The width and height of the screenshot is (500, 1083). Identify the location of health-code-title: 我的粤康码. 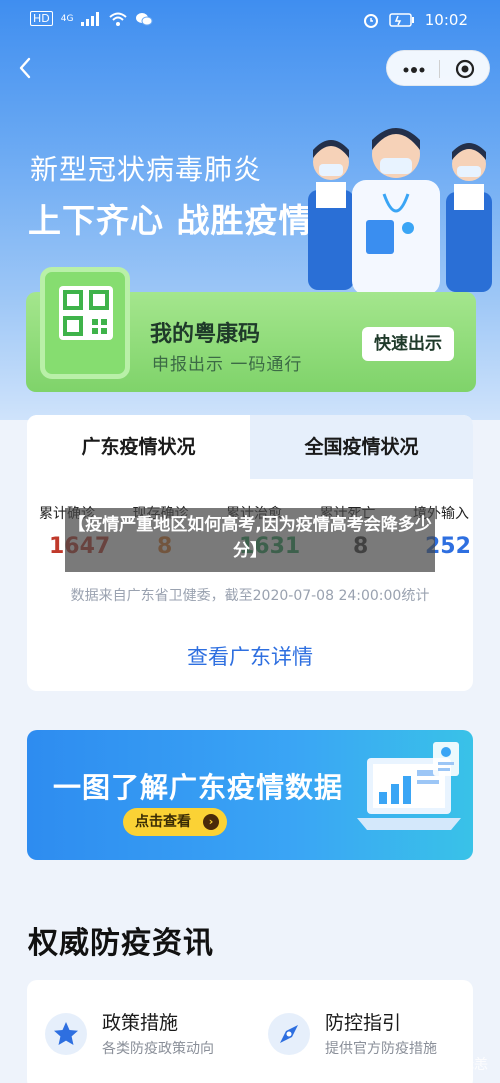
(205, 334).